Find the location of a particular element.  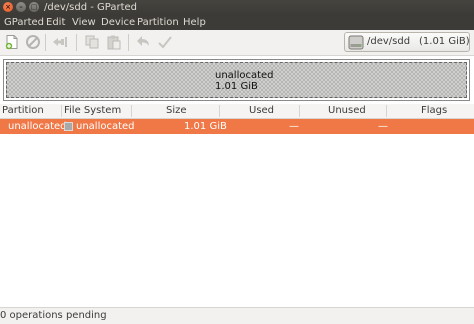

copy-icon is located at coordinates (92, 42).